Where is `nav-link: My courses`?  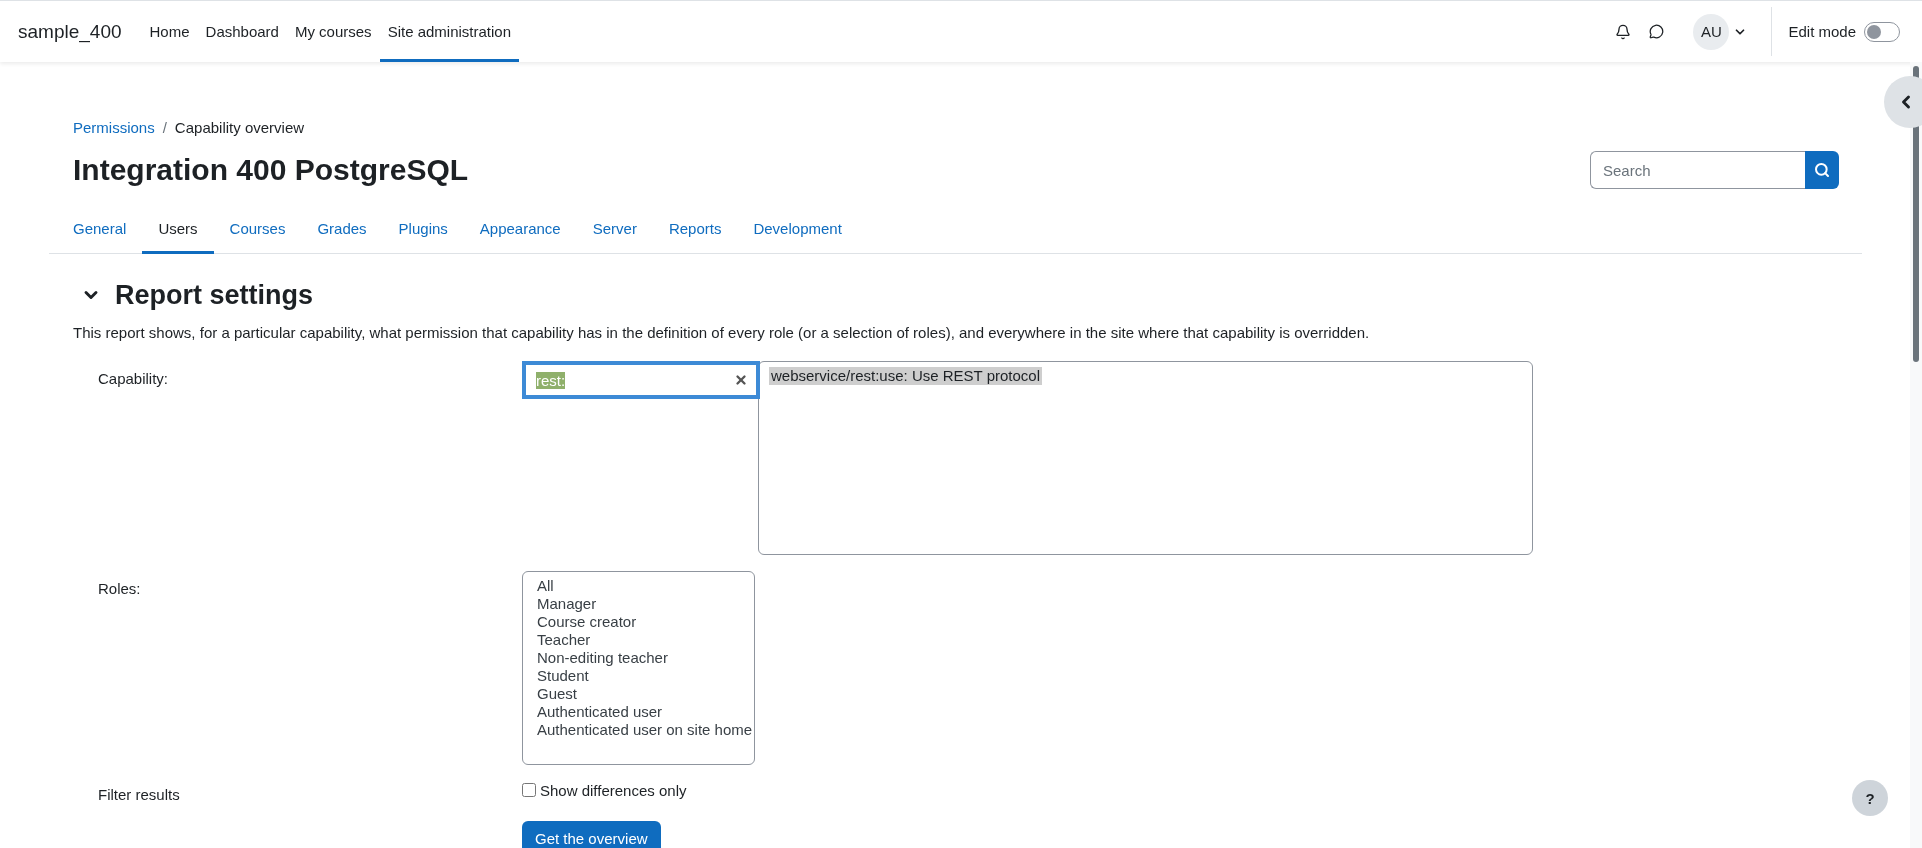
nav-link: My courses is located at coordinates (333, 31).